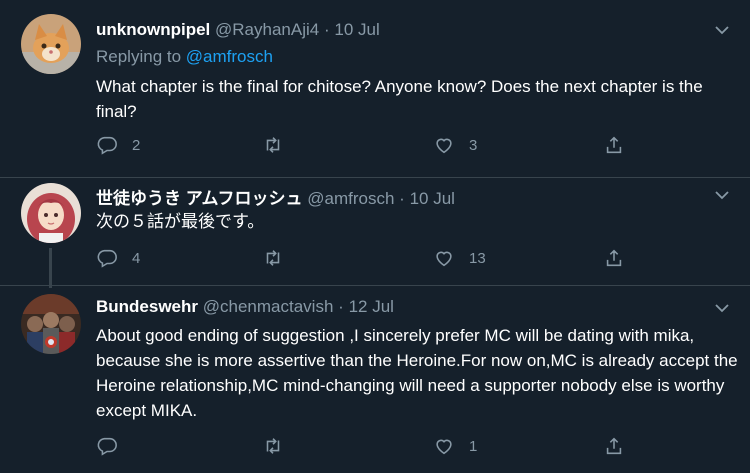 Image resolution: width=750 pixels, height=473 pixels. I want to click on reply-count: 4, so click(136, 258).